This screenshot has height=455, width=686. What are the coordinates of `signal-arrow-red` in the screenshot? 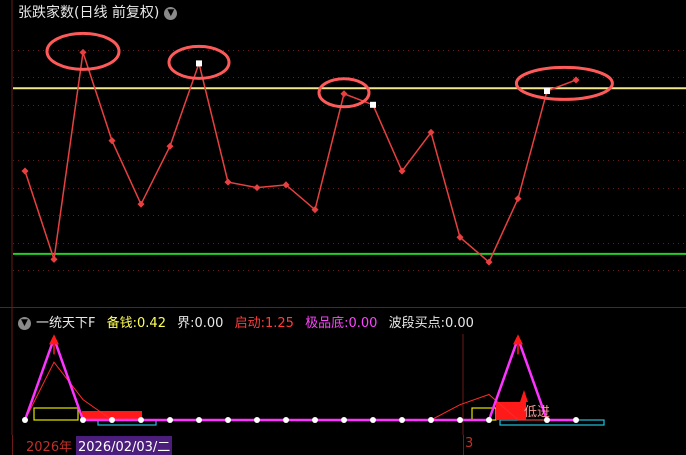 It's located at (524, 396).